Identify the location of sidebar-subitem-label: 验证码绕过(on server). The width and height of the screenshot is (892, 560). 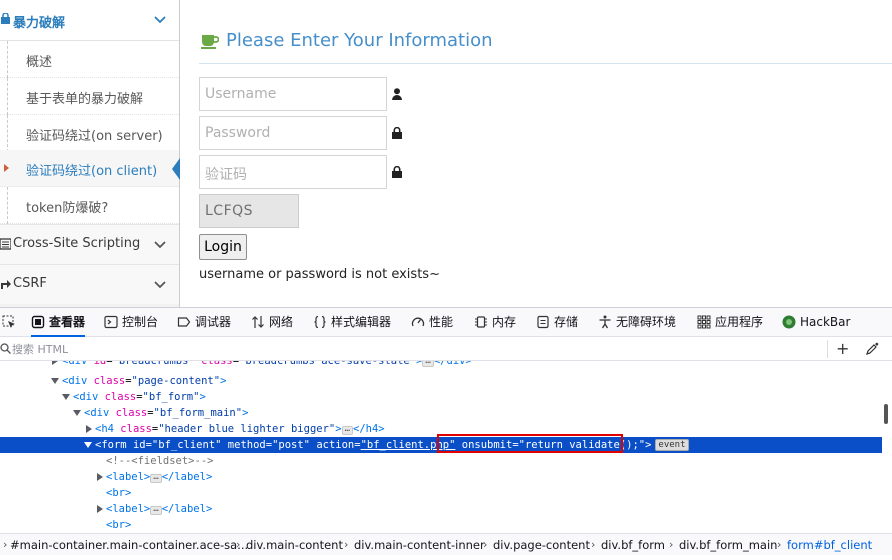
(94, 136).